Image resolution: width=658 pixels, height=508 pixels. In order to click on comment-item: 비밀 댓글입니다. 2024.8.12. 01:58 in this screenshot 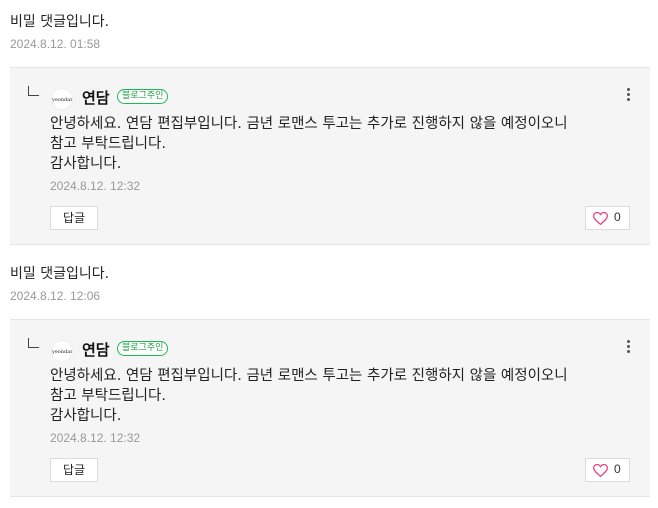, I will do `click(329, 33)`.